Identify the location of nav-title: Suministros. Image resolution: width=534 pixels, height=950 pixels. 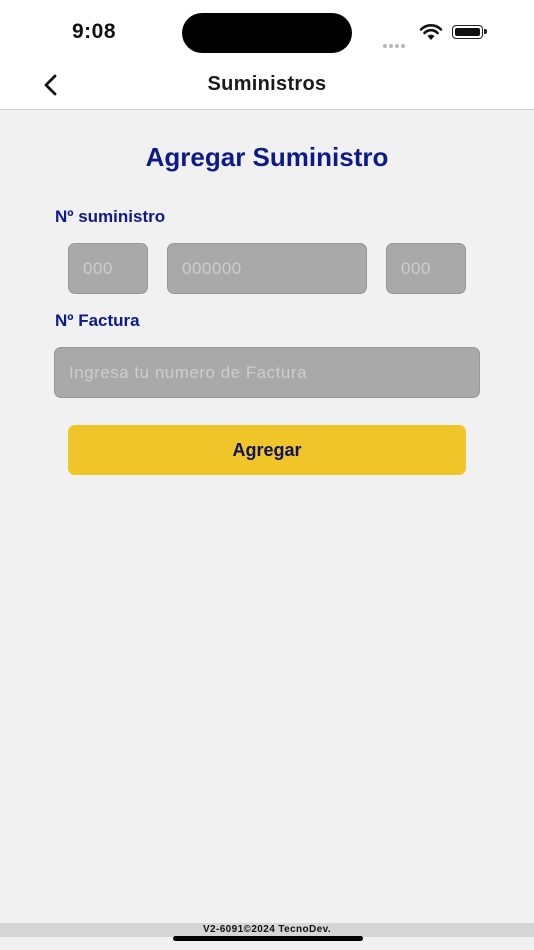
(267, 84).